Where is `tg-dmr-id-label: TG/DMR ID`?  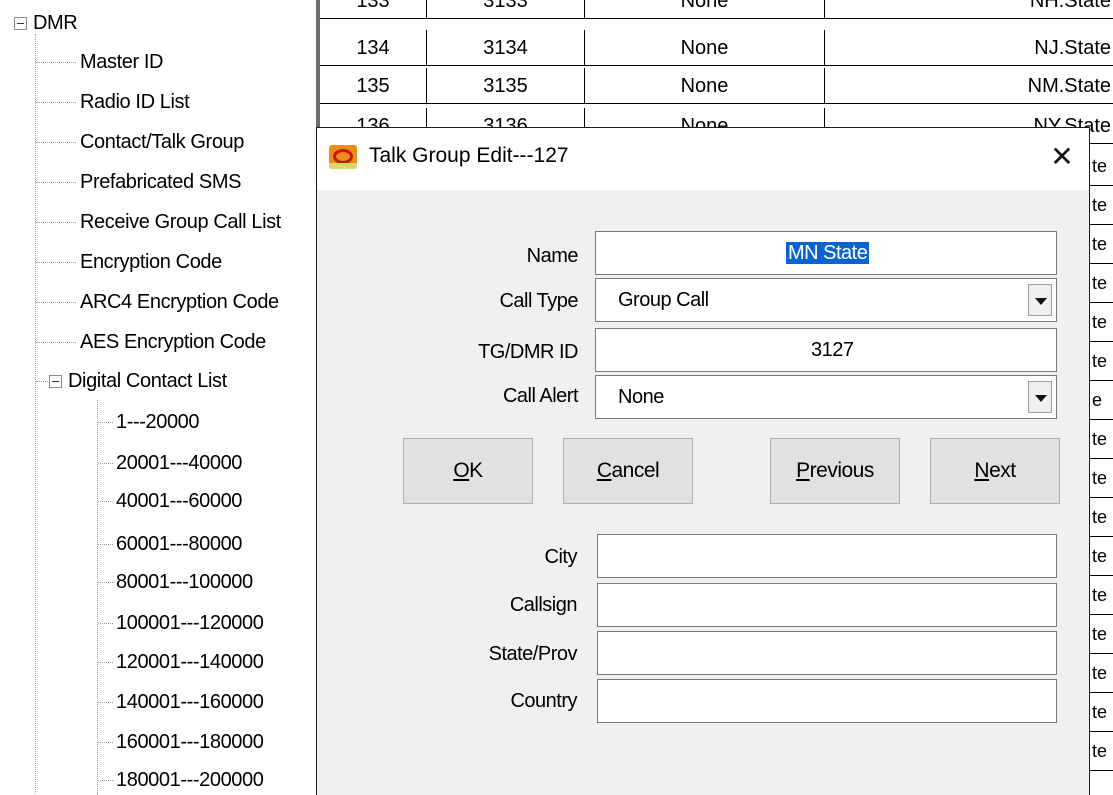 tg-dmr-id-label: TG/DMR ID is located at coordinates (528, 352).